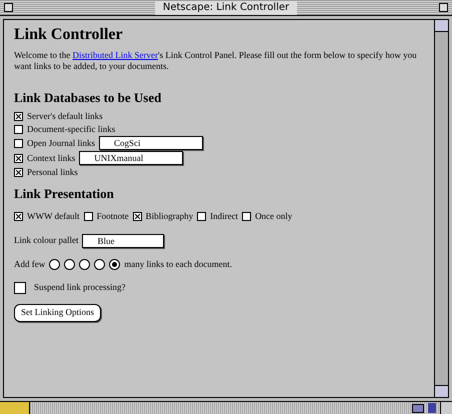  I want to click on option-label: Suspend link processing?, so click(80, 287).